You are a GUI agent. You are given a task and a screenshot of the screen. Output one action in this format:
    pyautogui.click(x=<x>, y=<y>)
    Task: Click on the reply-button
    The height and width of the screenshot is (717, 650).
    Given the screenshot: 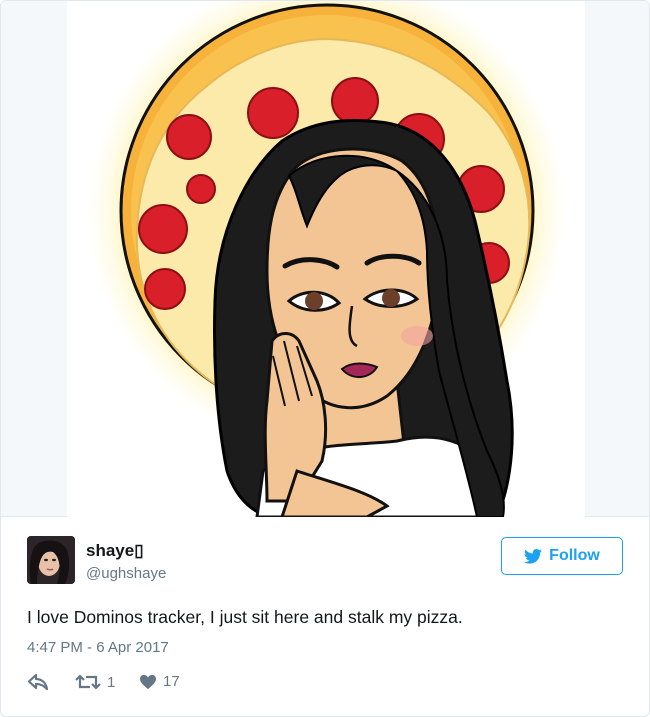 What is the action you would take?
    pyautogui.click(x=38, y=682)
    